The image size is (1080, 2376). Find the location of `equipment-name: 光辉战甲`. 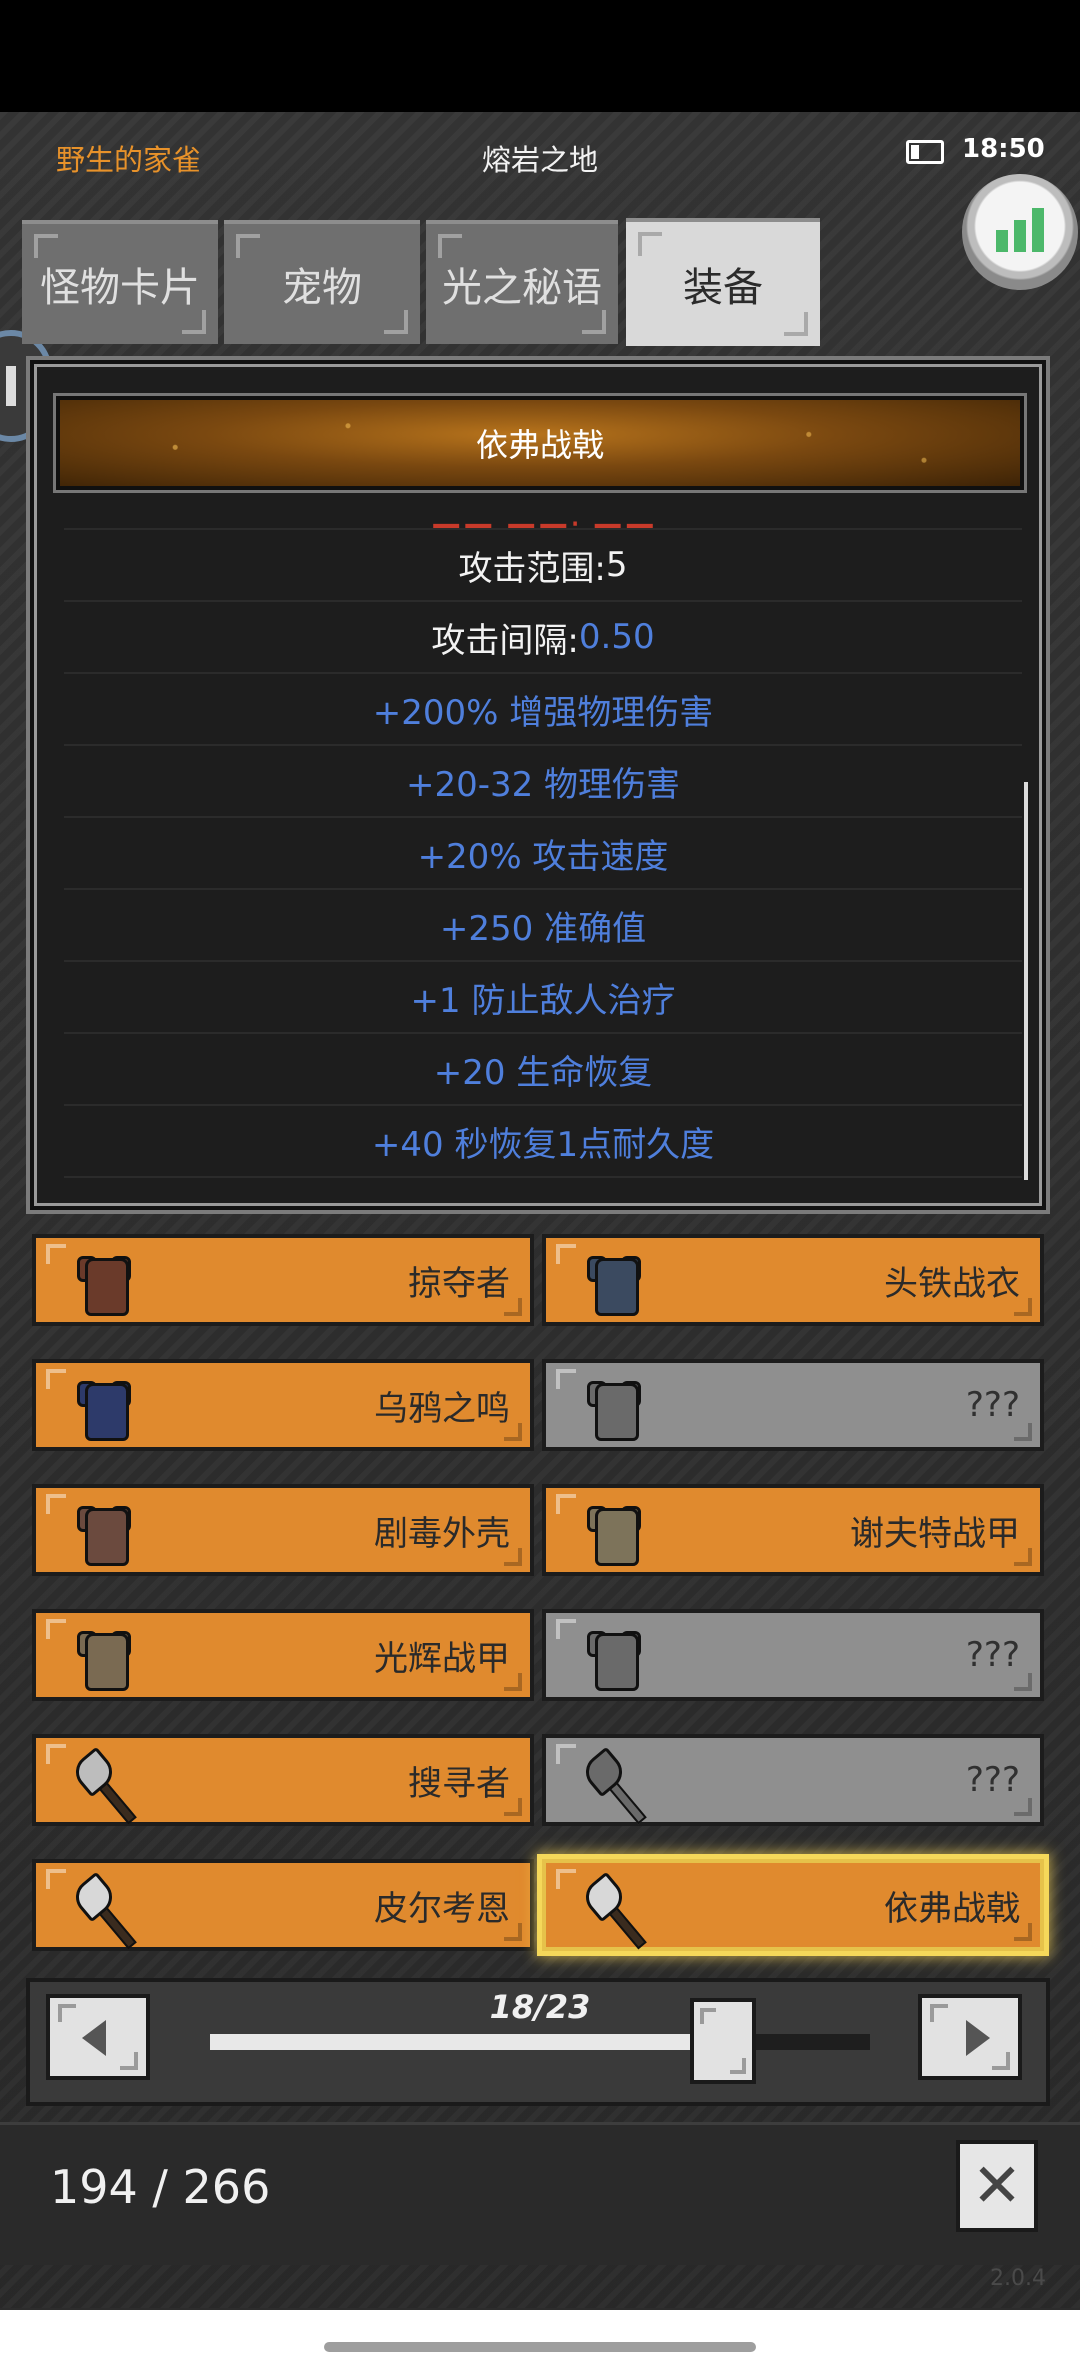

equipment-name: 光辉战甲 is located at coordinates (442, 1658).